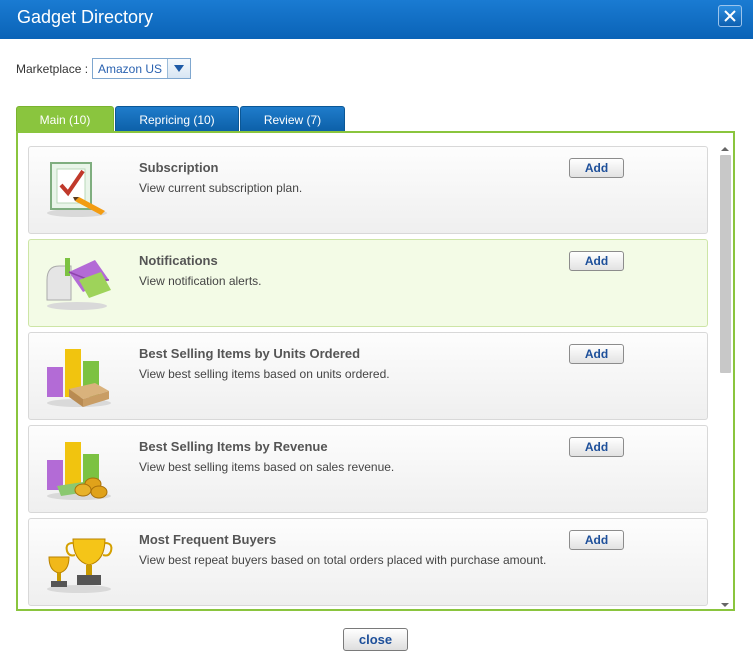 This screenshot has height=655, width=753. Describe the element at coordinates (200, 281) in the screenshot. I see `gadget-description: View notification alerts.` at that location.